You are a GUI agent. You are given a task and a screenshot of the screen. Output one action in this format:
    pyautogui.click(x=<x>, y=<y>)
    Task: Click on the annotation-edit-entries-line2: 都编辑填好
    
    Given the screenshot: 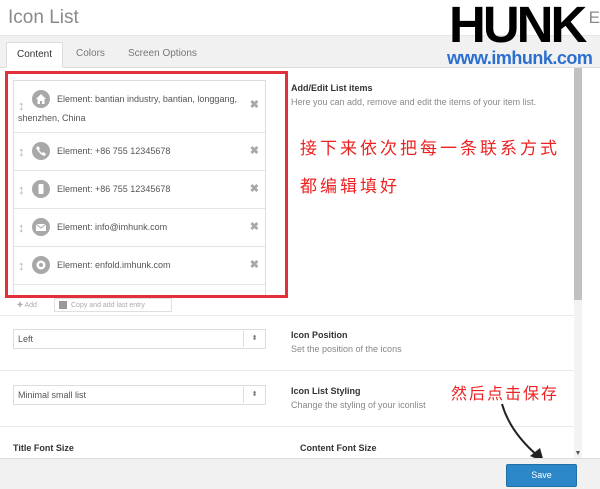 What is the action you would take?
    pyautogui.click(x=350, y=187)
    